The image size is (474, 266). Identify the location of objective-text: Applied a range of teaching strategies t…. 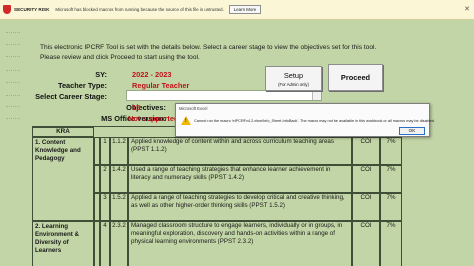
(240, 207).